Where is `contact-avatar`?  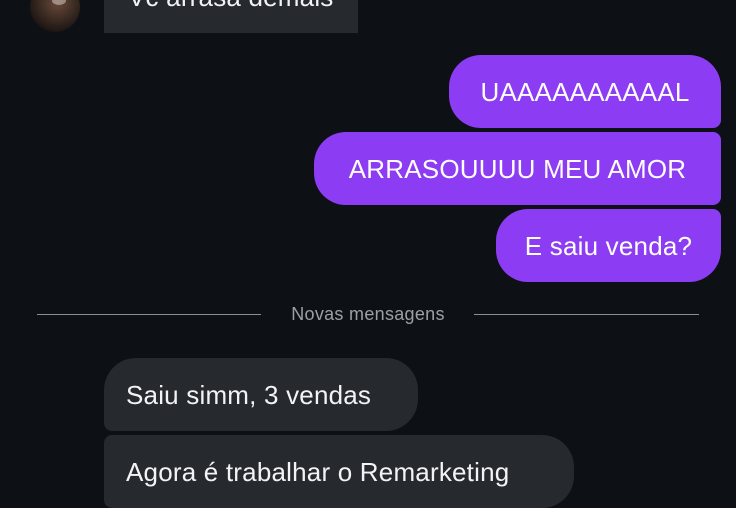 contact-avatar is located at coordinates (55, 16).